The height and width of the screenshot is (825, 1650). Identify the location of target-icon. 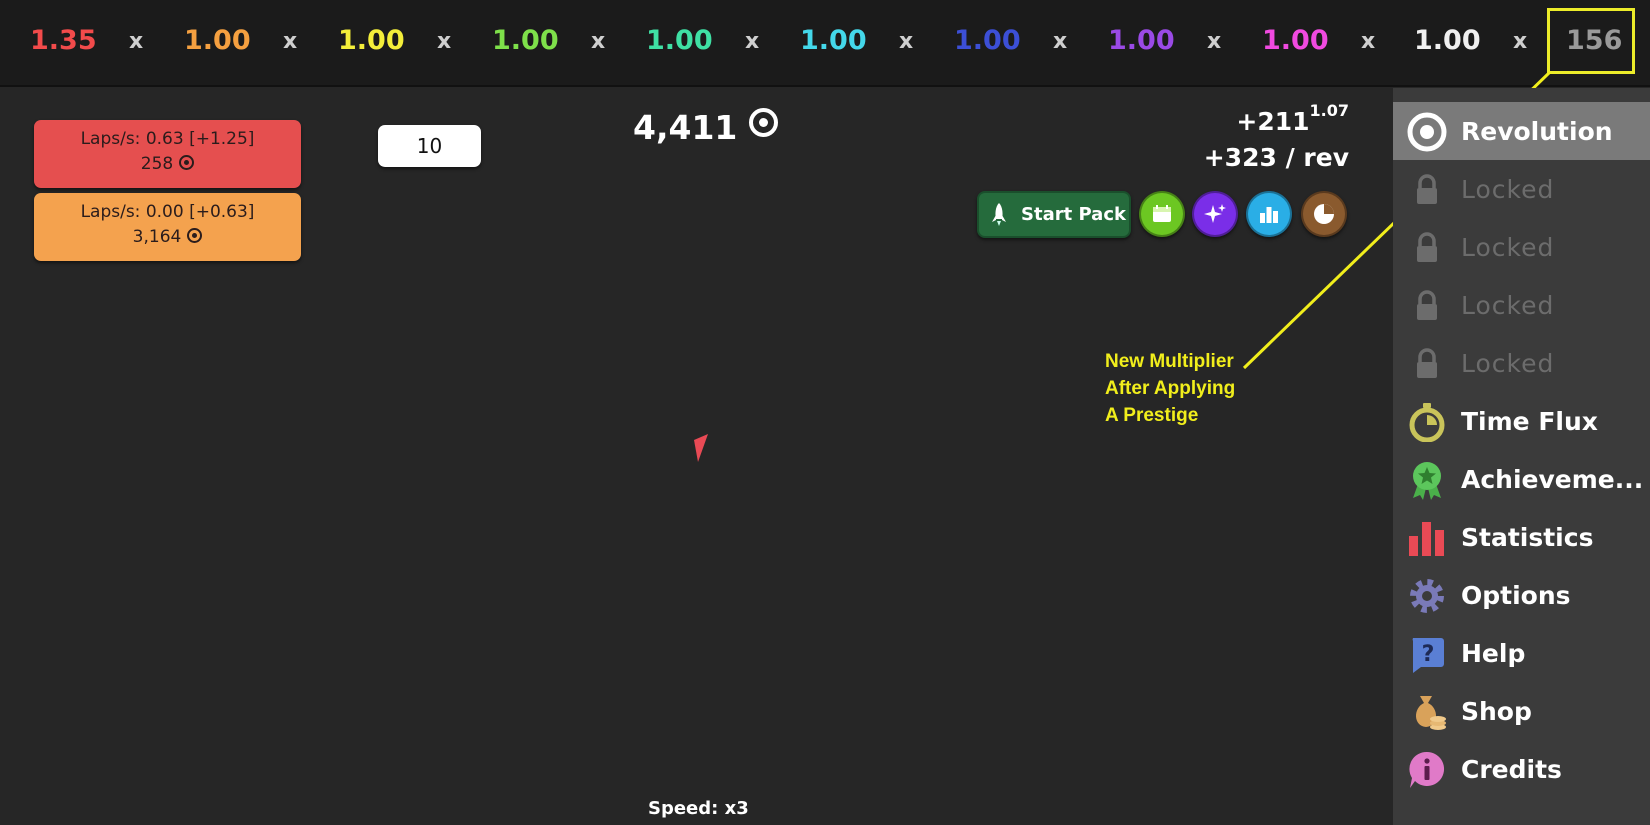
(1427, 132).